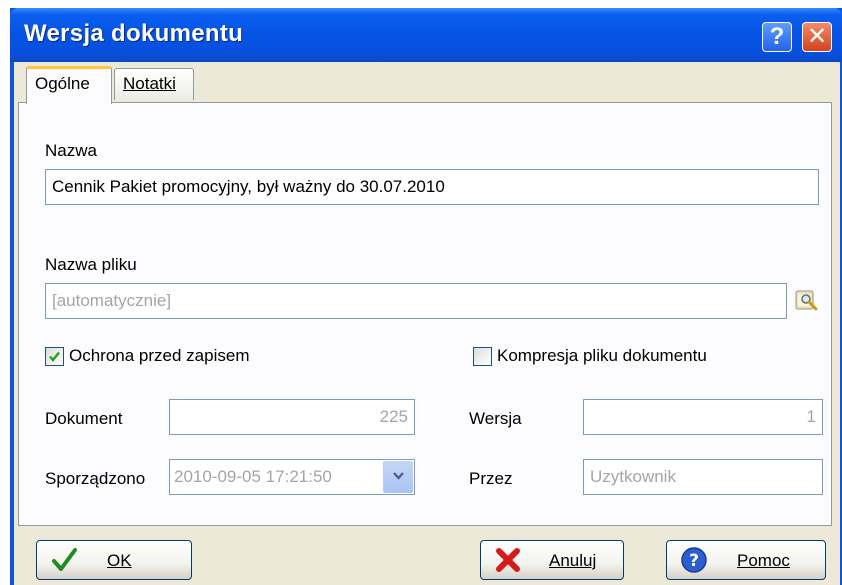 The width and height of the screenshot is (842, 585). Describe the element at coordinates (817, 37) in the screenshot. I see `close-title-button: ✕` at that location.